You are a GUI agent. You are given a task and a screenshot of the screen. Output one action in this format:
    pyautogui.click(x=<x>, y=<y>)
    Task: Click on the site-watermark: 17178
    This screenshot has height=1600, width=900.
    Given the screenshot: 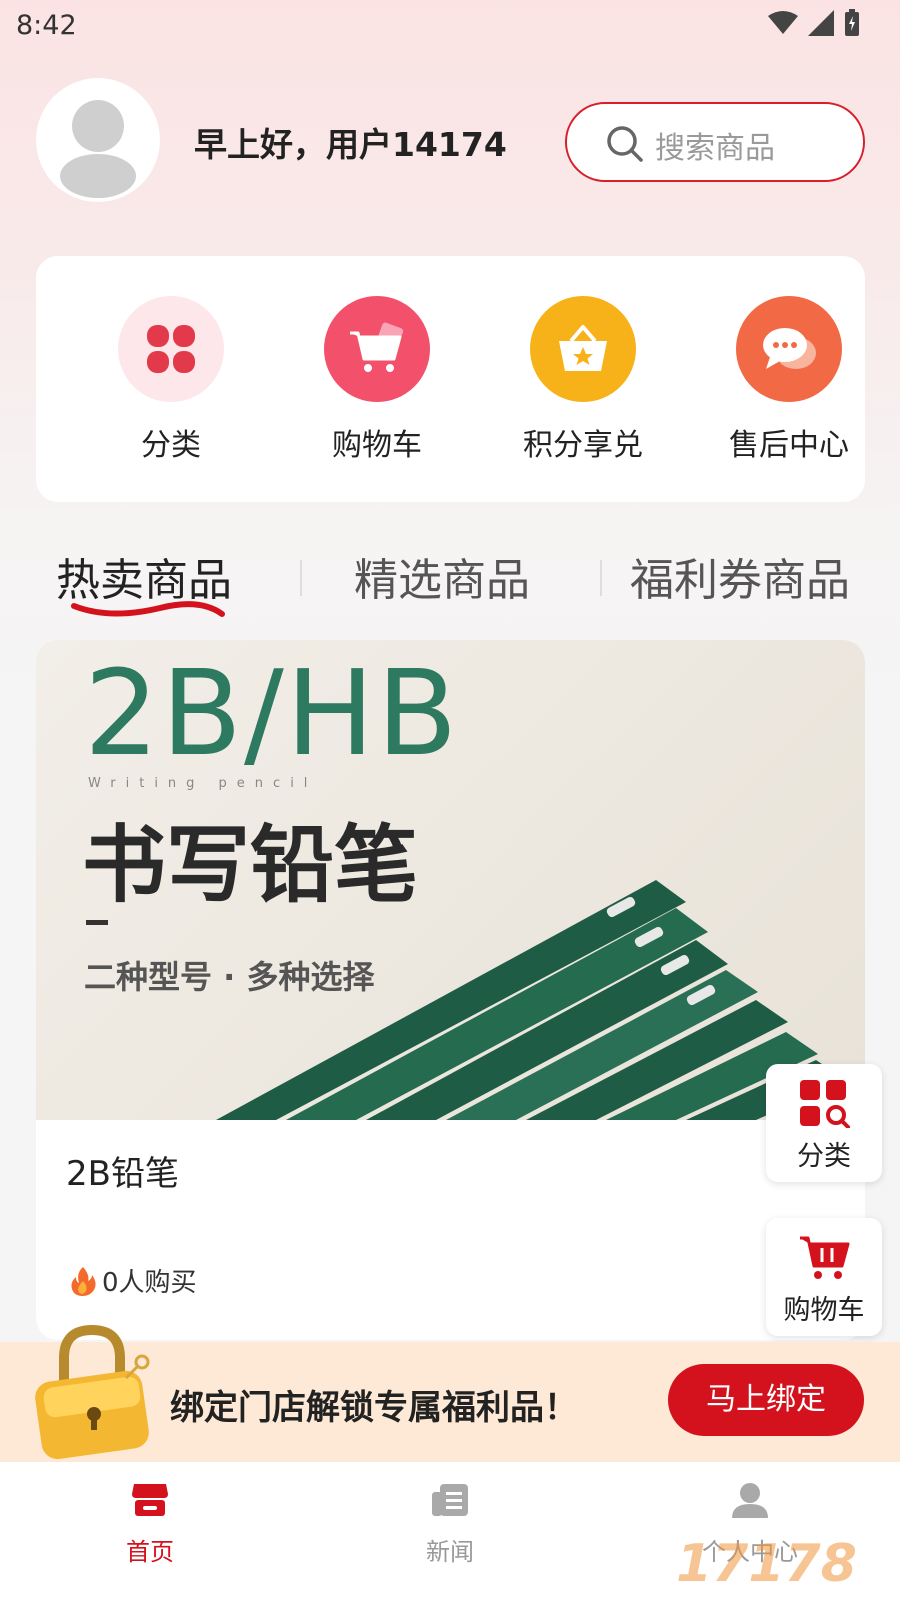 What is the action you would take?
    pyautogui.click(x=766, y=1564)
    